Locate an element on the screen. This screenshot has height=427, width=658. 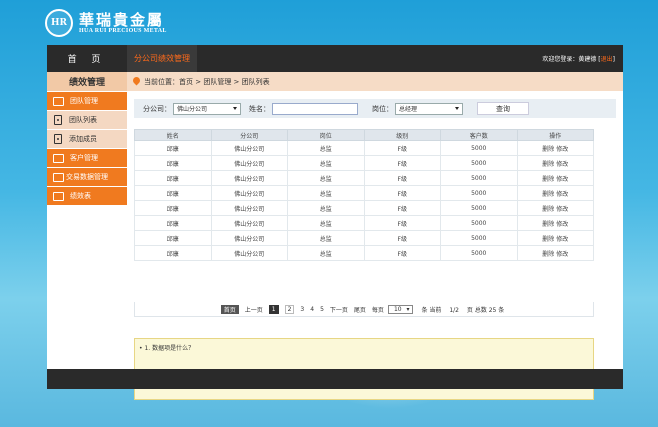
column-header: 分公司 is located at coordinates (249, 135).